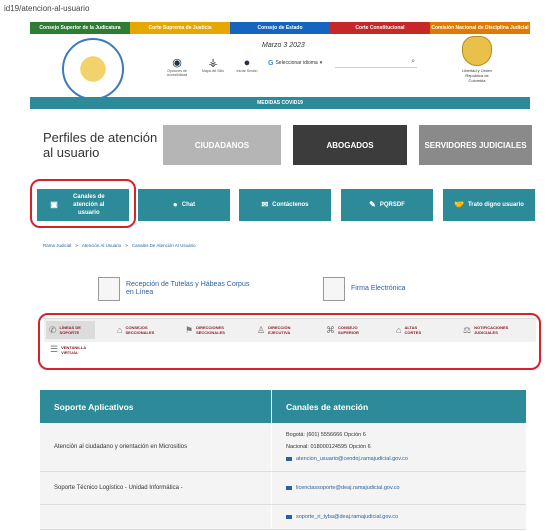 The height and width of the screenshot is (531, 546). What do you see at coordinates (392, 205) in the screenshot?
I see `pqrsdf-button-label: PQRSDF` at bounding box center [392, 205].